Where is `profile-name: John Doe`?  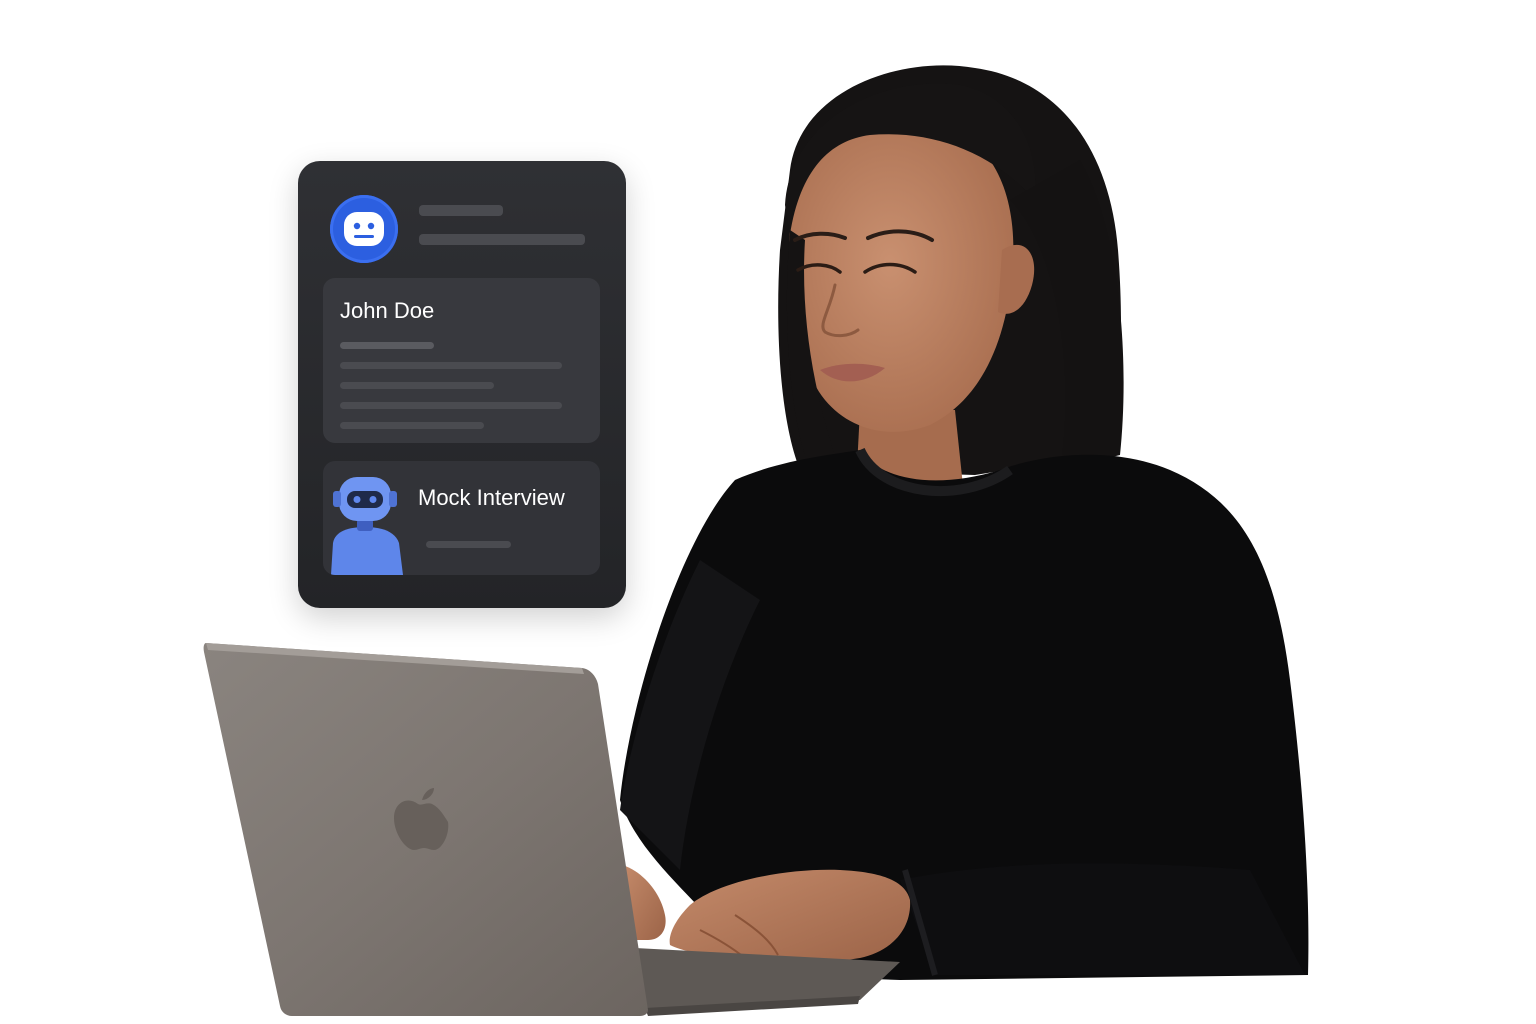
profile-name: John Doe is located at coordinates (387, 310).